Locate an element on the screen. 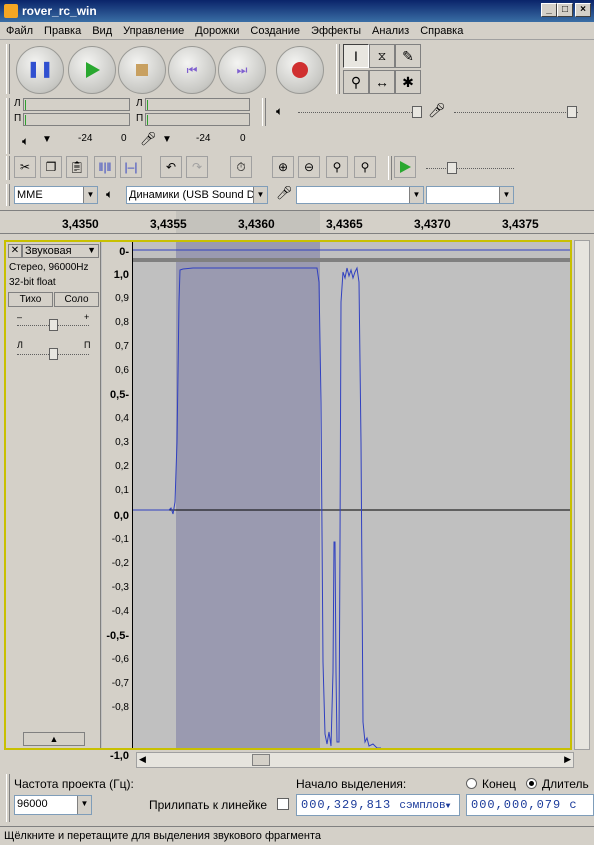 This screenshot has height=845, width=594. input-volume-thumb is located at coordinates (572, 112).